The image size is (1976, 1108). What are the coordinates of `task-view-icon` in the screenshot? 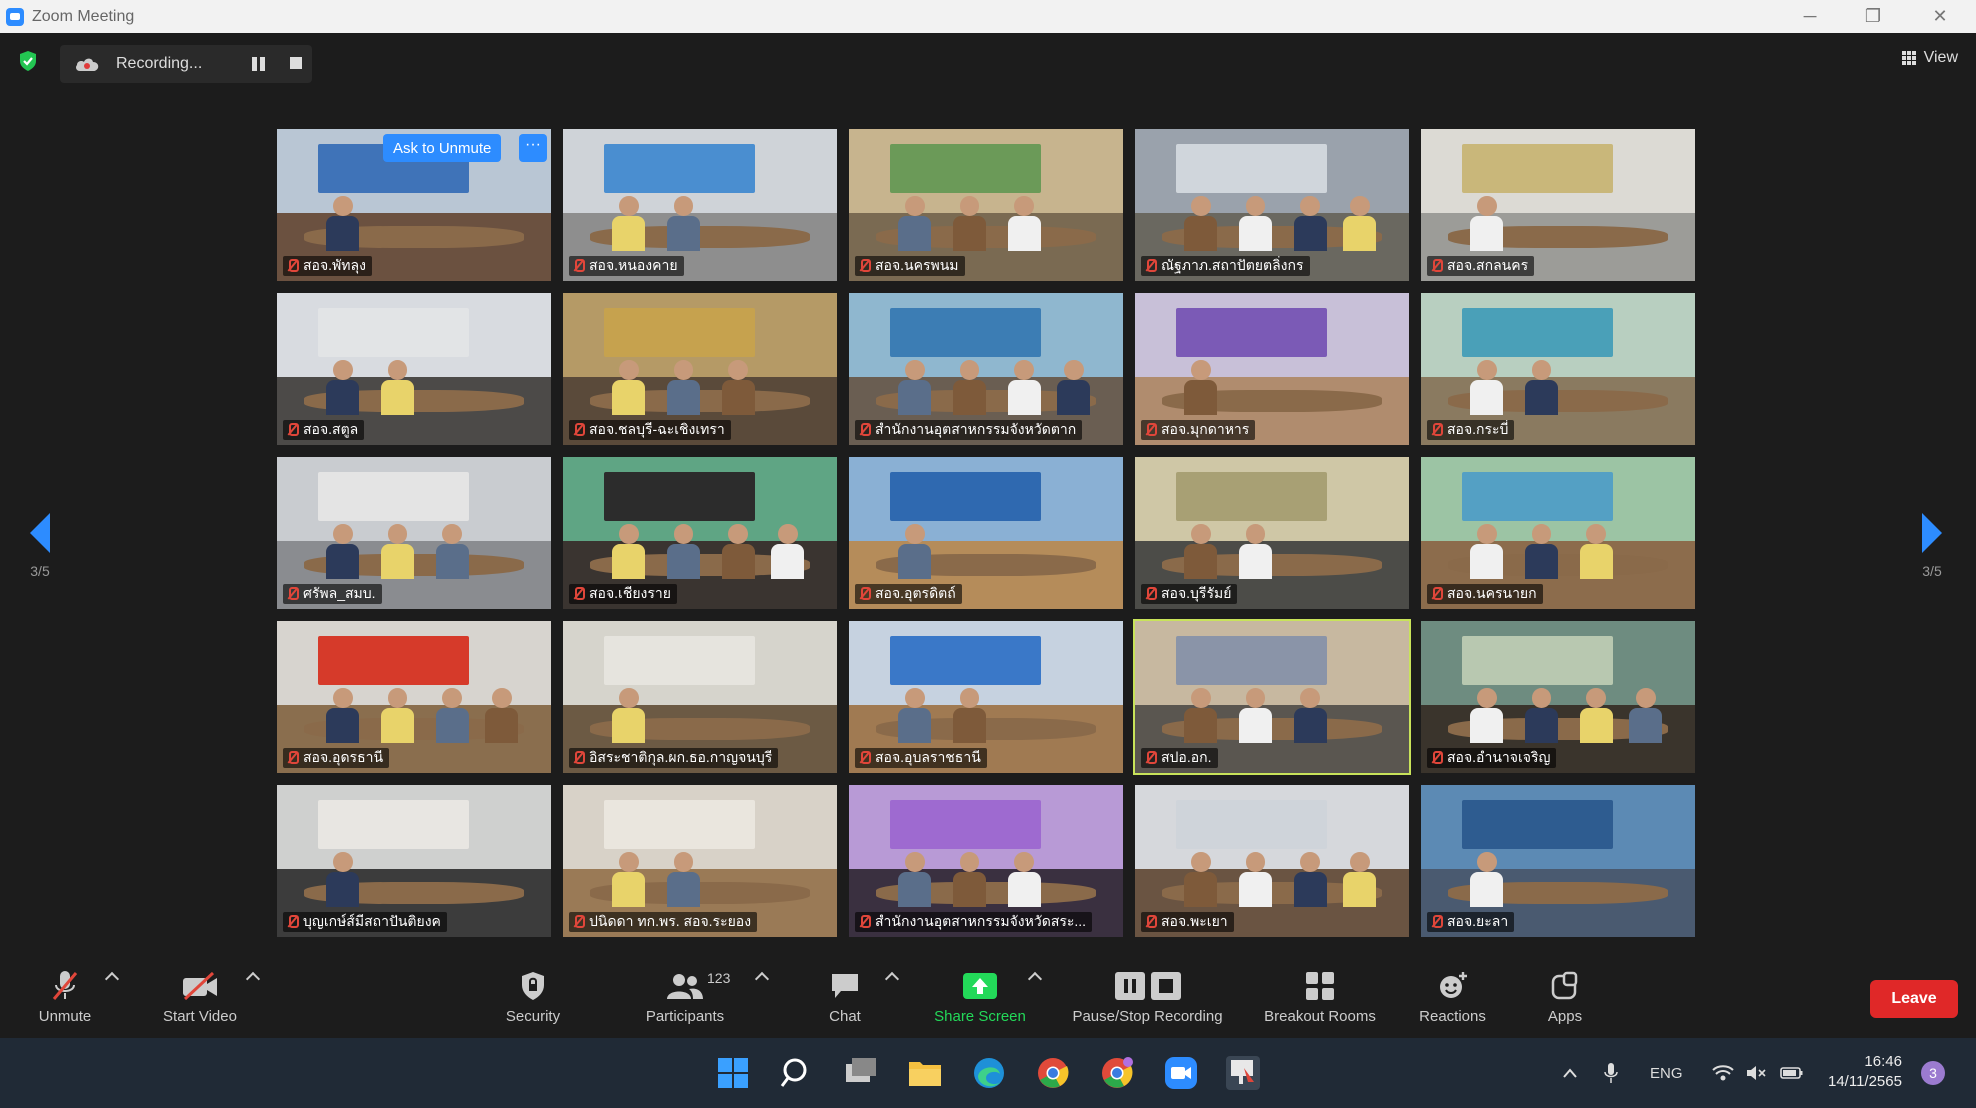 It's located at (861, 1073).